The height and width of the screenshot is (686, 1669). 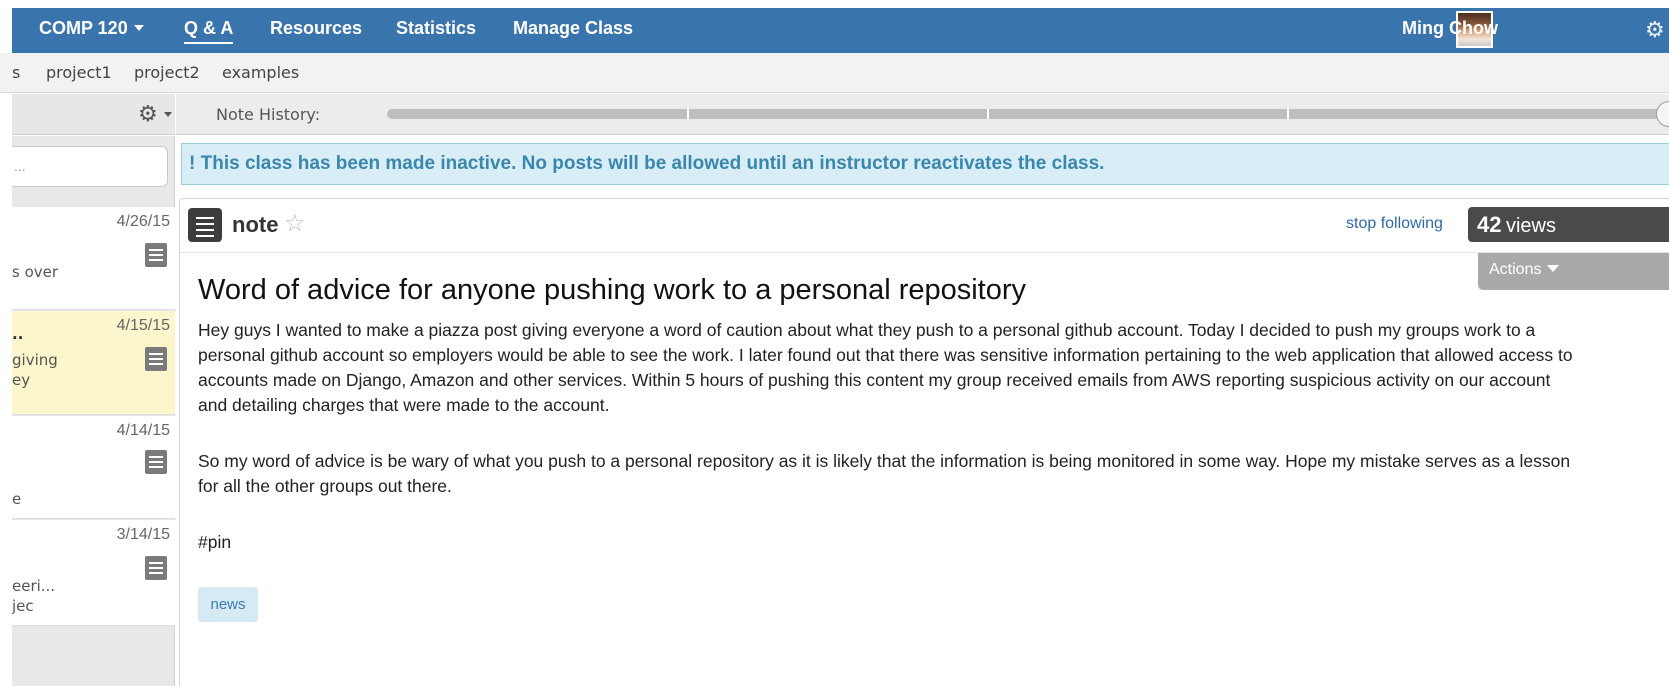 I want to click on feed-item: 3/14/15 eeri... jec, so click(x=93, y=573).